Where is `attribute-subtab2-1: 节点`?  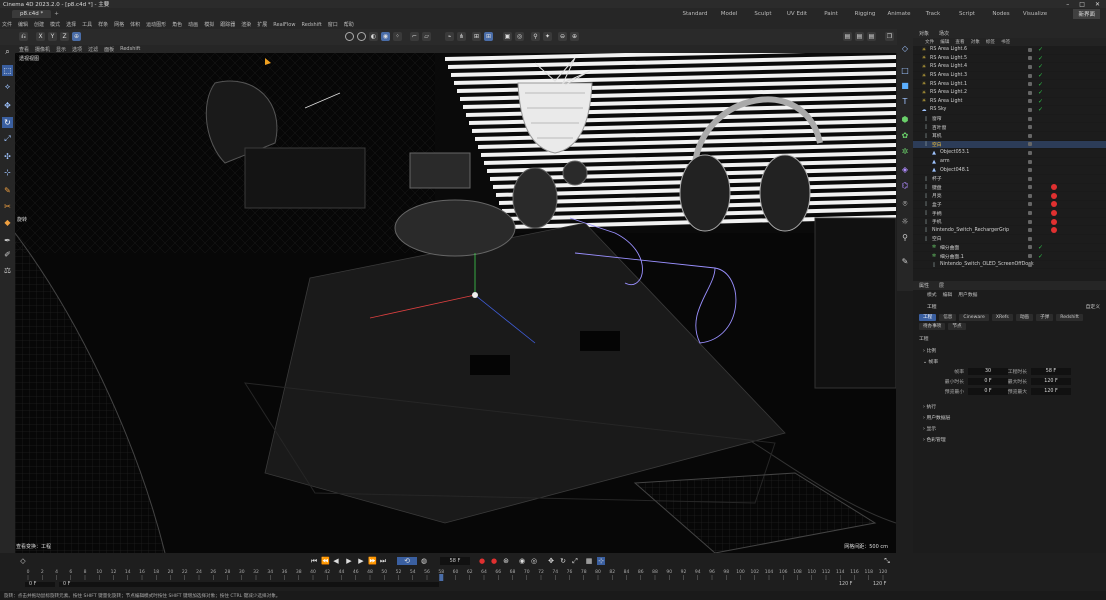
attribute-subtab2-1: 节点 is located at coordinates (957, 326).